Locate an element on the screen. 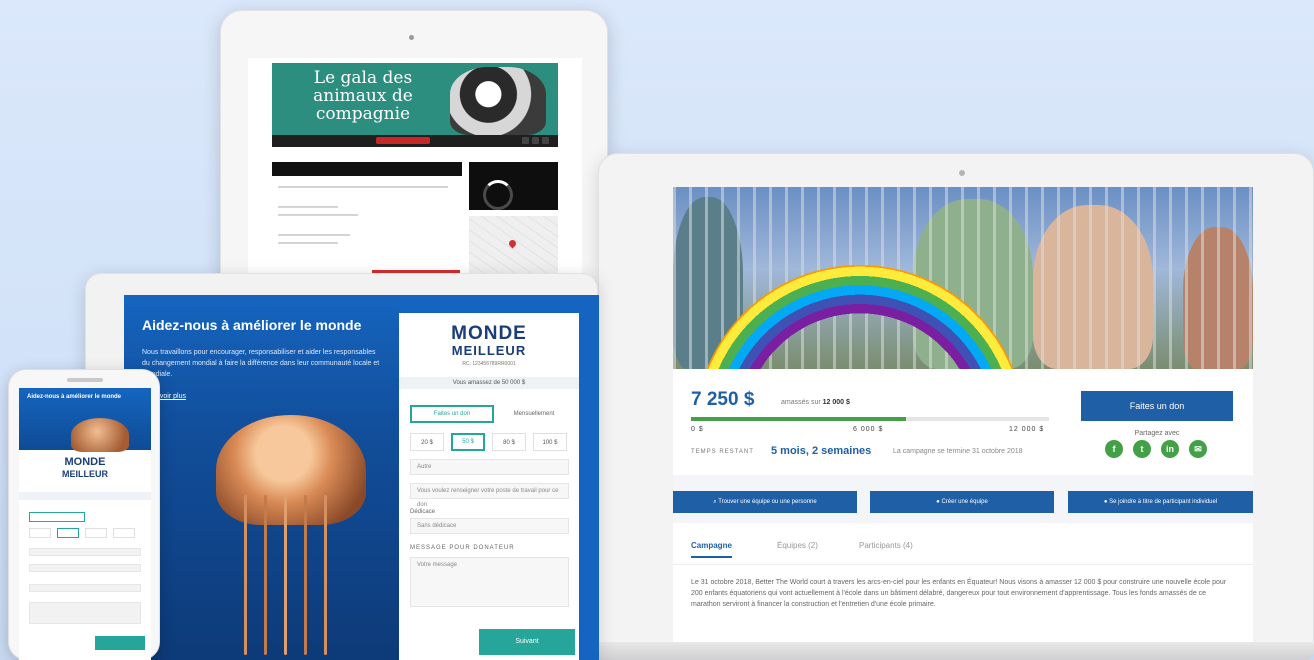 The width and height of the screenshot is (1314, 660). linkedin-icon: in is located at coordinates (1170, 449).